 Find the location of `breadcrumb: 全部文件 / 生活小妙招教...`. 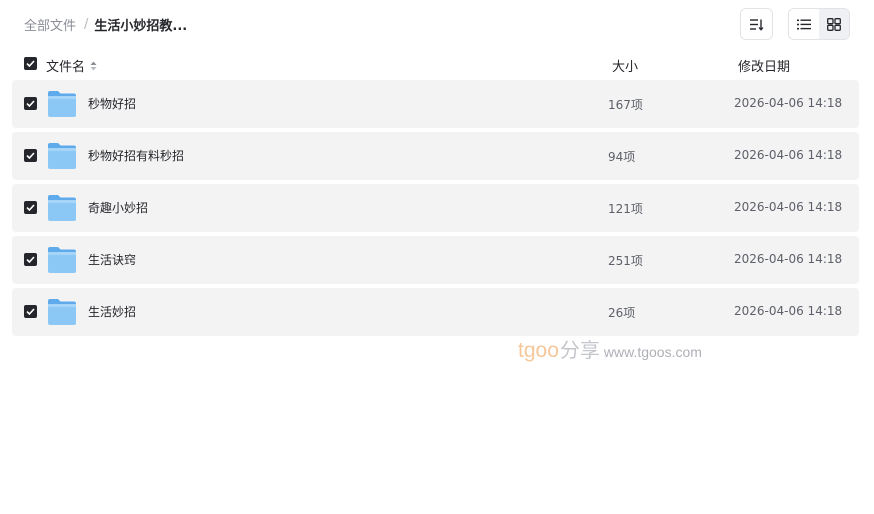

breadcrumb: 全部文件 / 生活小妙招教... is located at coordinates (105, 24).